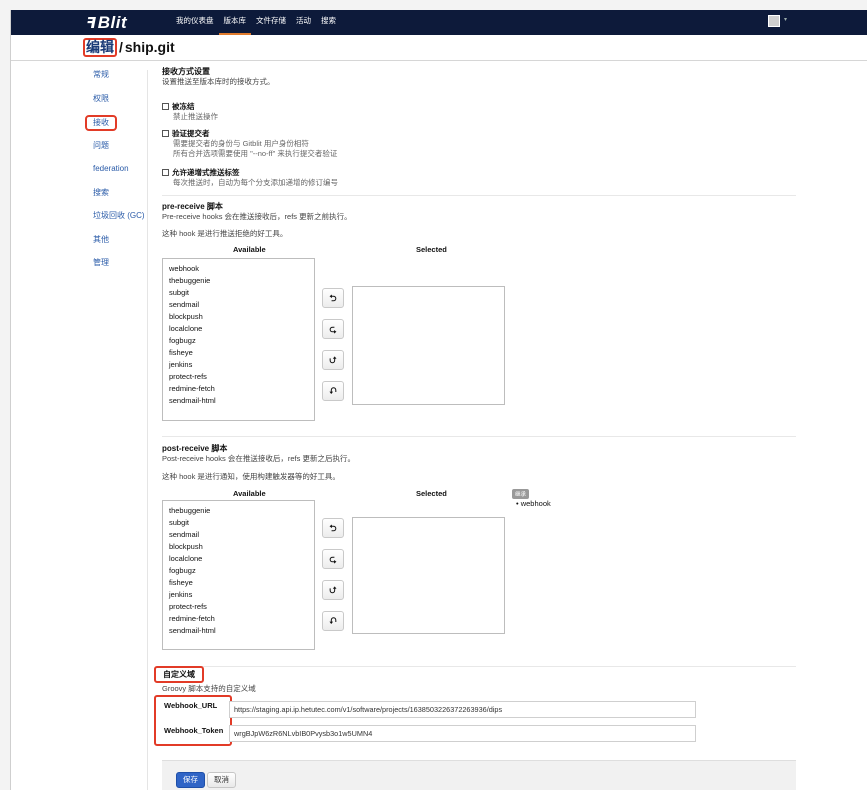 Image resolution: width=867 pixels, height=790 pixels. Describe the element at coordinates (100, 47) in the screenshot. I see `title-edit-label: 编辑` at that location.